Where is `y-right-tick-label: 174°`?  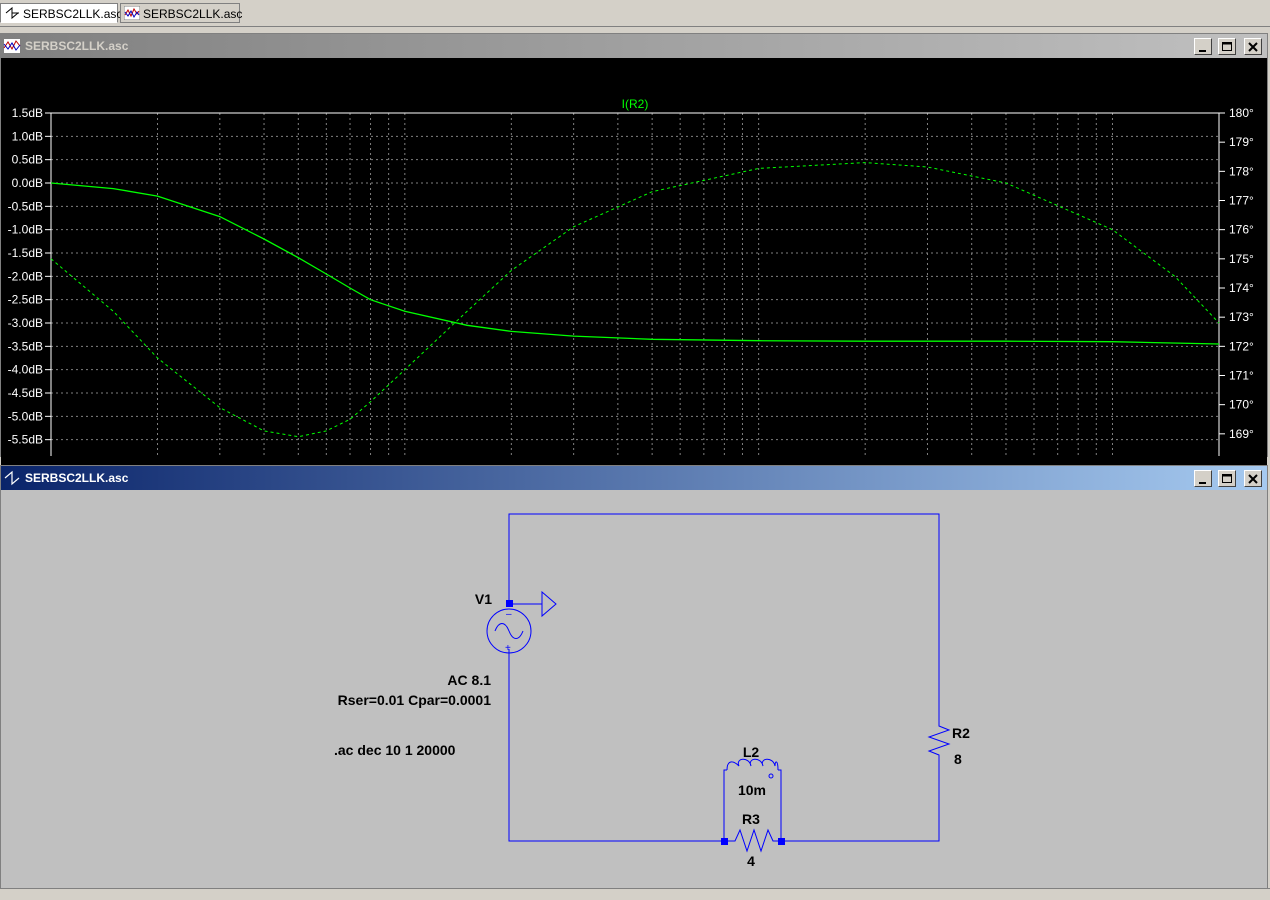 y-right-tick-label: 174° is located at coordinates (1241, 288).